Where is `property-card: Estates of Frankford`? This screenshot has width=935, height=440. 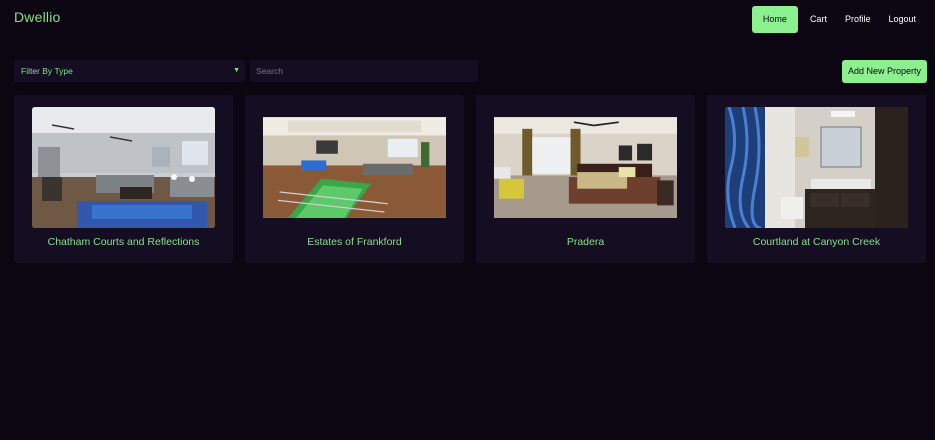 property-card: Estates of Frankford is located at coordinates (354, 179).